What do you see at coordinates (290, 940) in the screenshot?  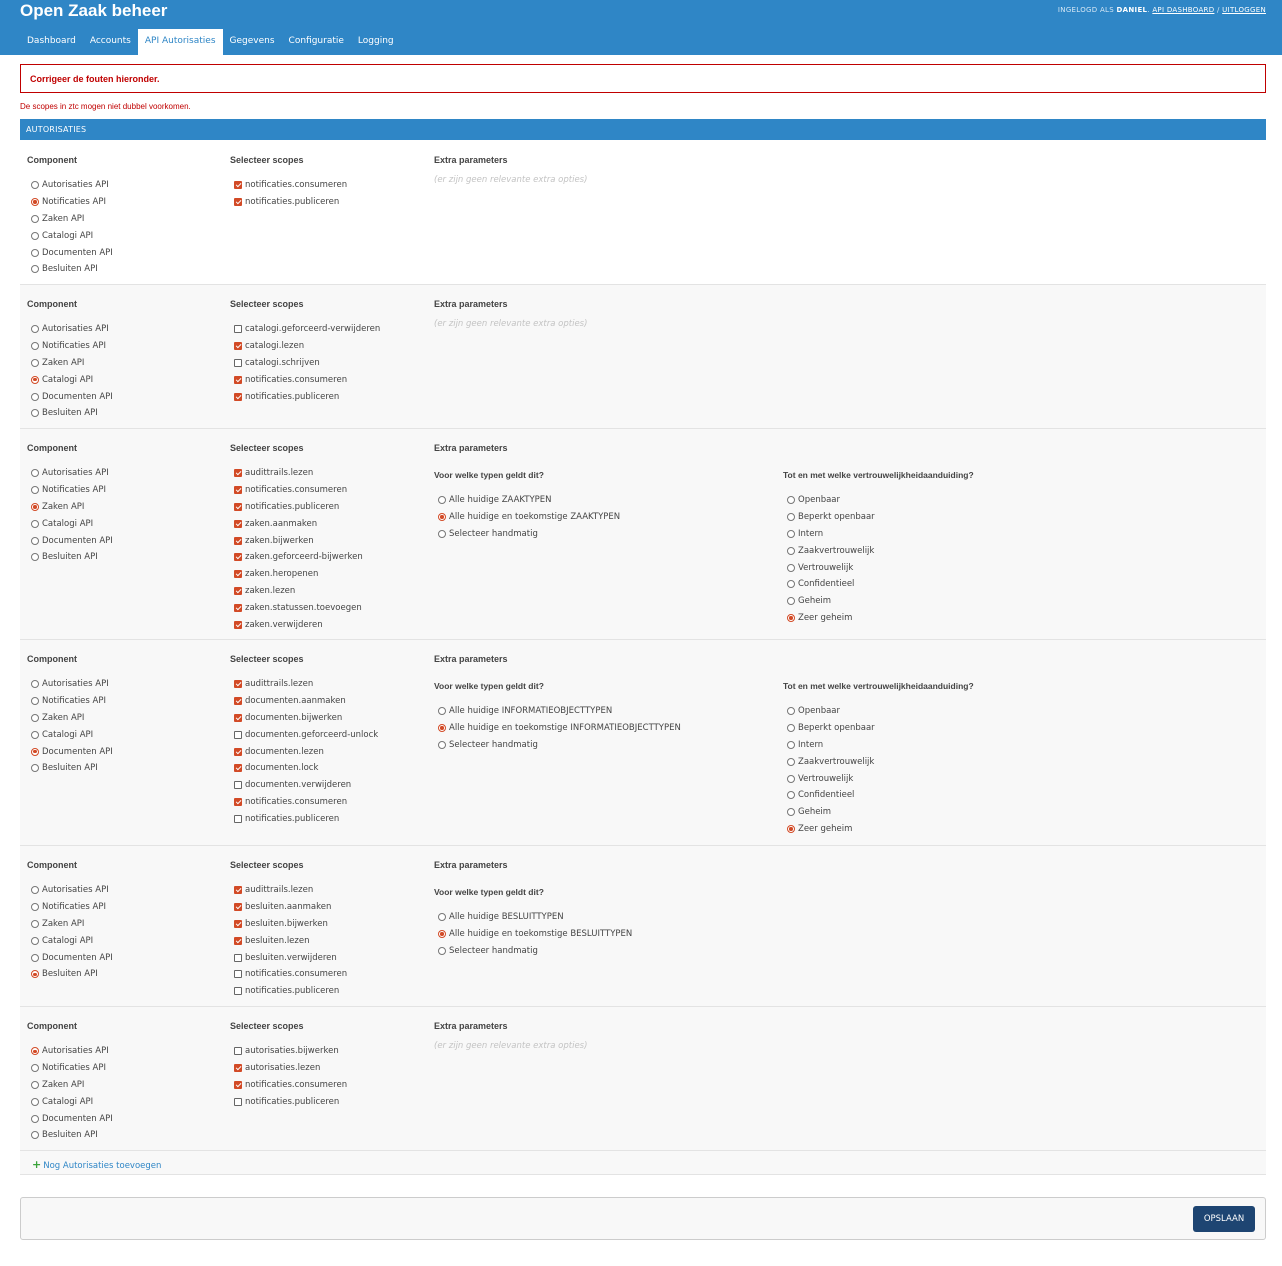 I see `scope-option: besluiten.lezen` at bounding box center [290, 940].